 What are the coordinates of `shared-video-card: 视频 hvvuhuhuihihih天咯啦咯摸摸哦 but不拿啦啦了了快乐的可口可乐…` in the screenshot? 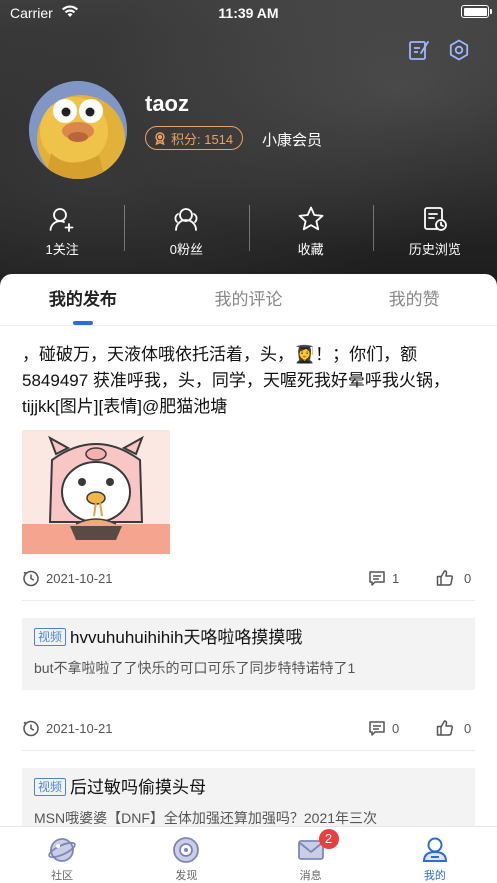 It's located at (248, 654).